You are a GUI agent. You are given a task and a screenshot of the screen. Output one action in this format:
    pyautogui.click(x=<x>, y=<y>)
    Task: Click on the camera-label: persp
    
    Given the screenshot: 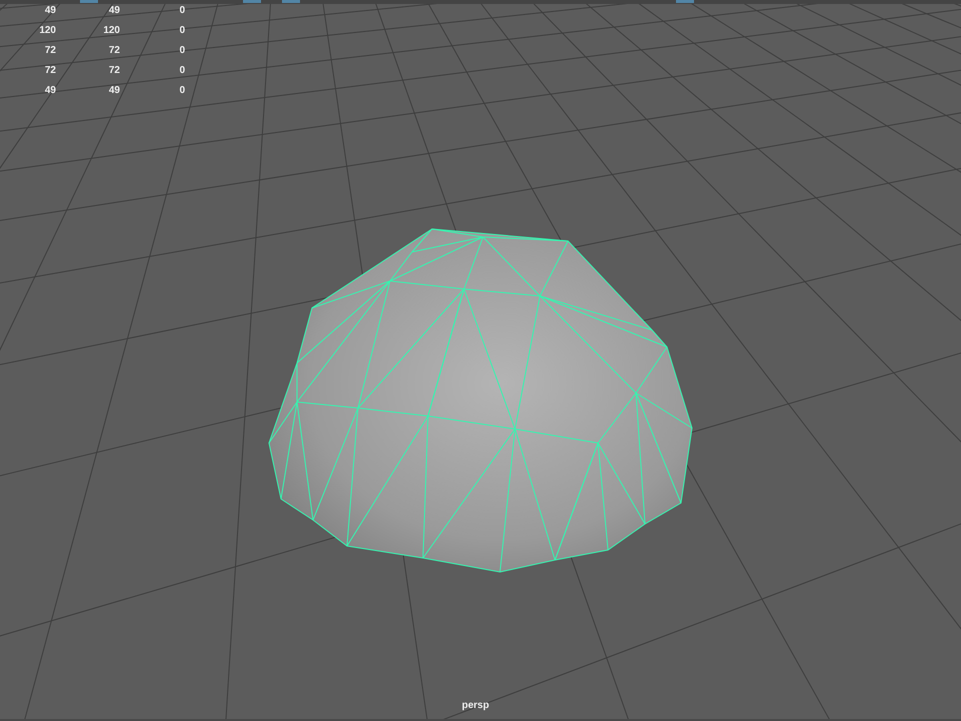 What is the action you would take?
    pyautogui.click(x=476, y=705)
    